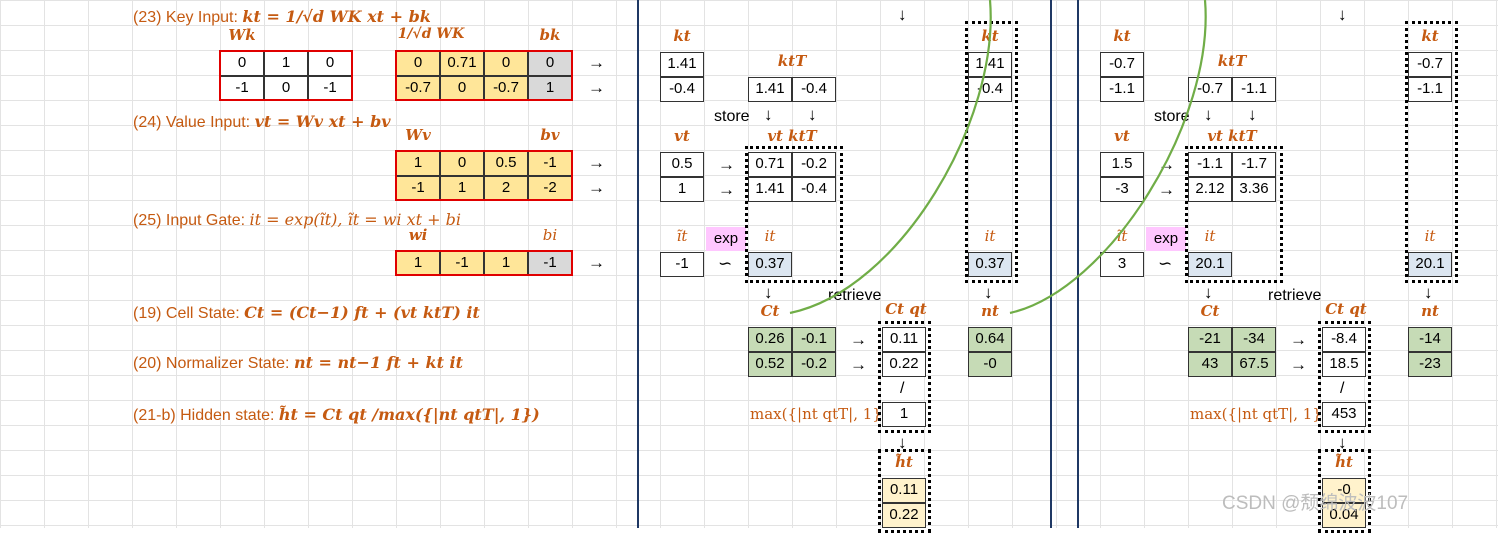 The width and height of the screenshot is (1498, 533). I want to click on watermark: CSDN @颓绵波波107, so click(1315, 503).